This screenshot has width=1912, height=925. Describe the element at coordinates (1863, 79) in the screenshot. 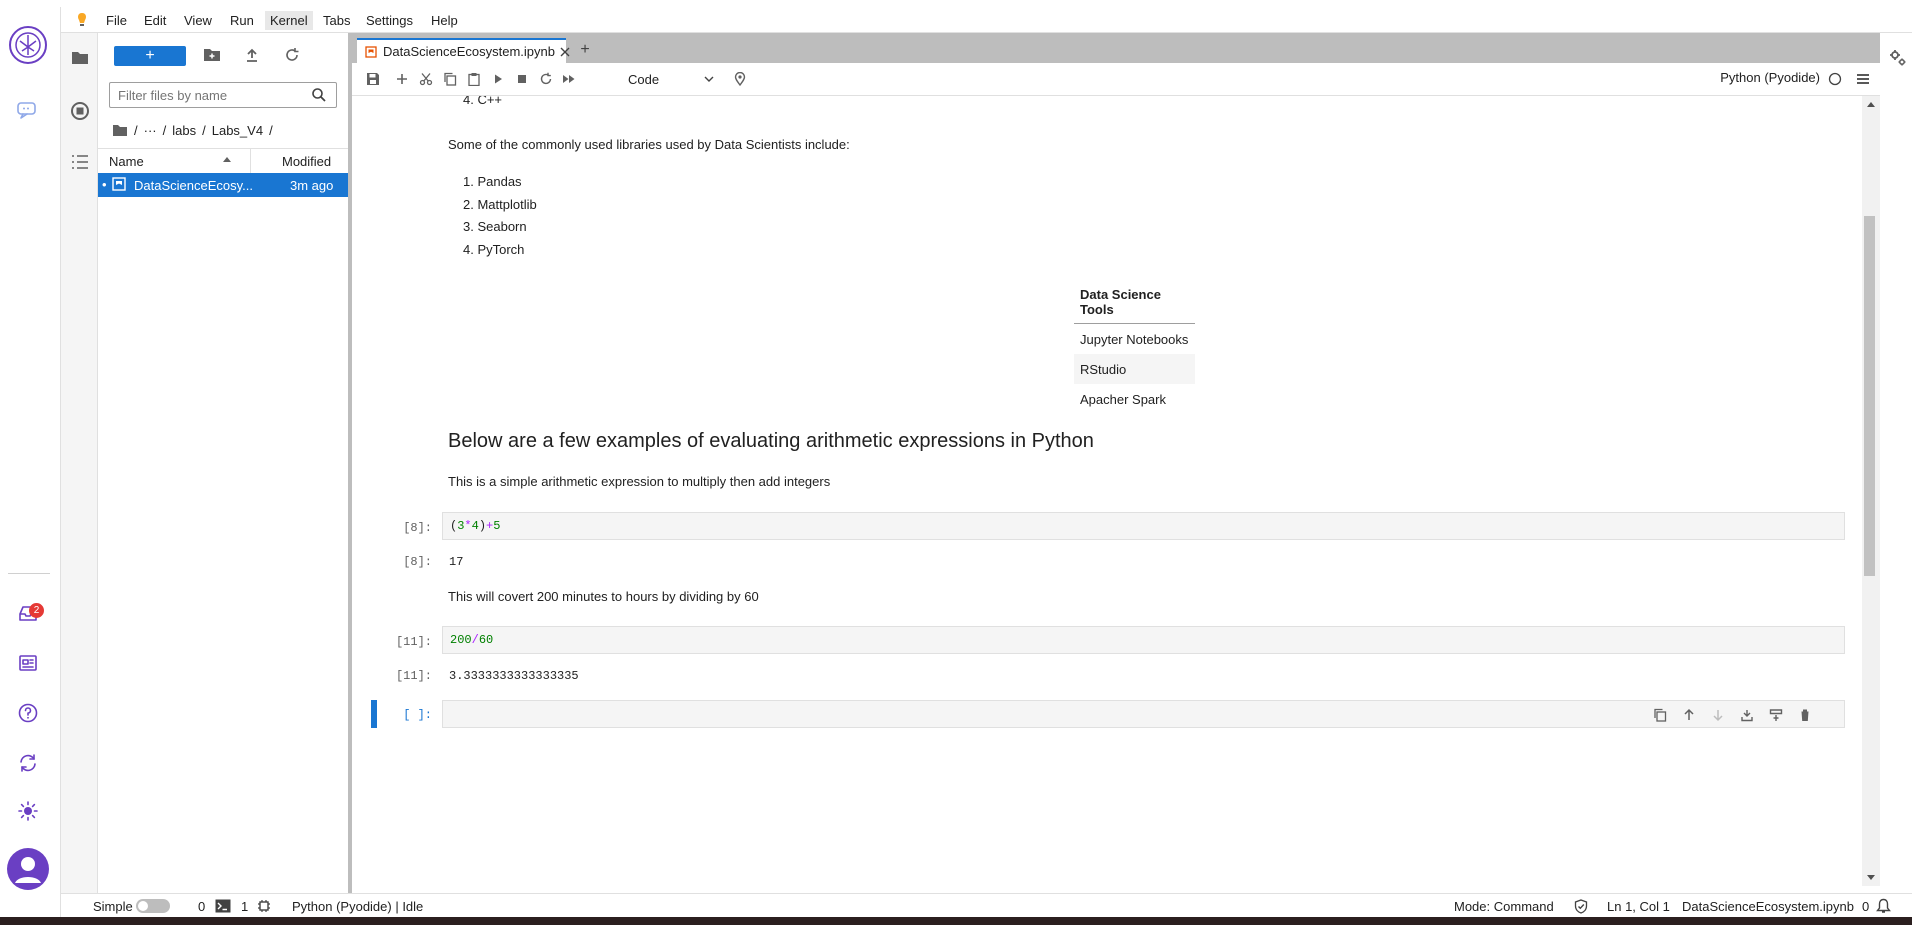

I see `notebook-menu-icon` at that location.